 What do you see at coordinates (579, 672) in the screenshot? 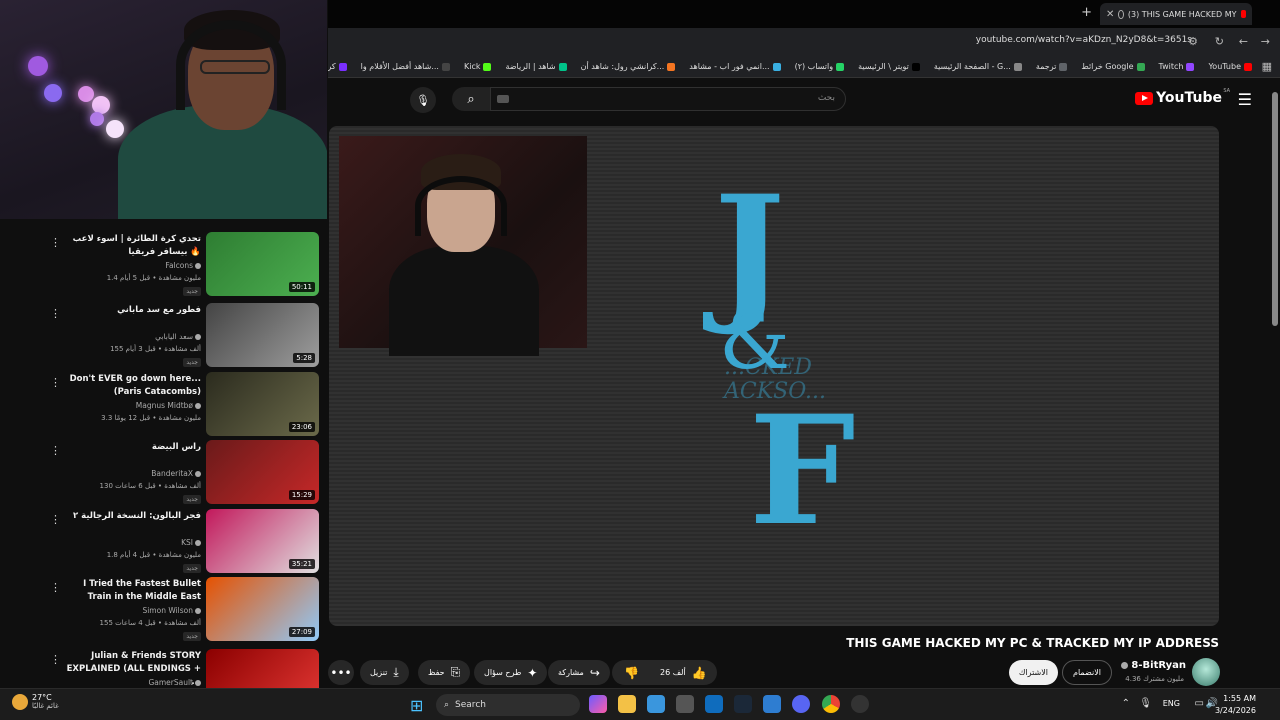
I see `share-button: مشاركة ↪` at bounding box center [579, 672].